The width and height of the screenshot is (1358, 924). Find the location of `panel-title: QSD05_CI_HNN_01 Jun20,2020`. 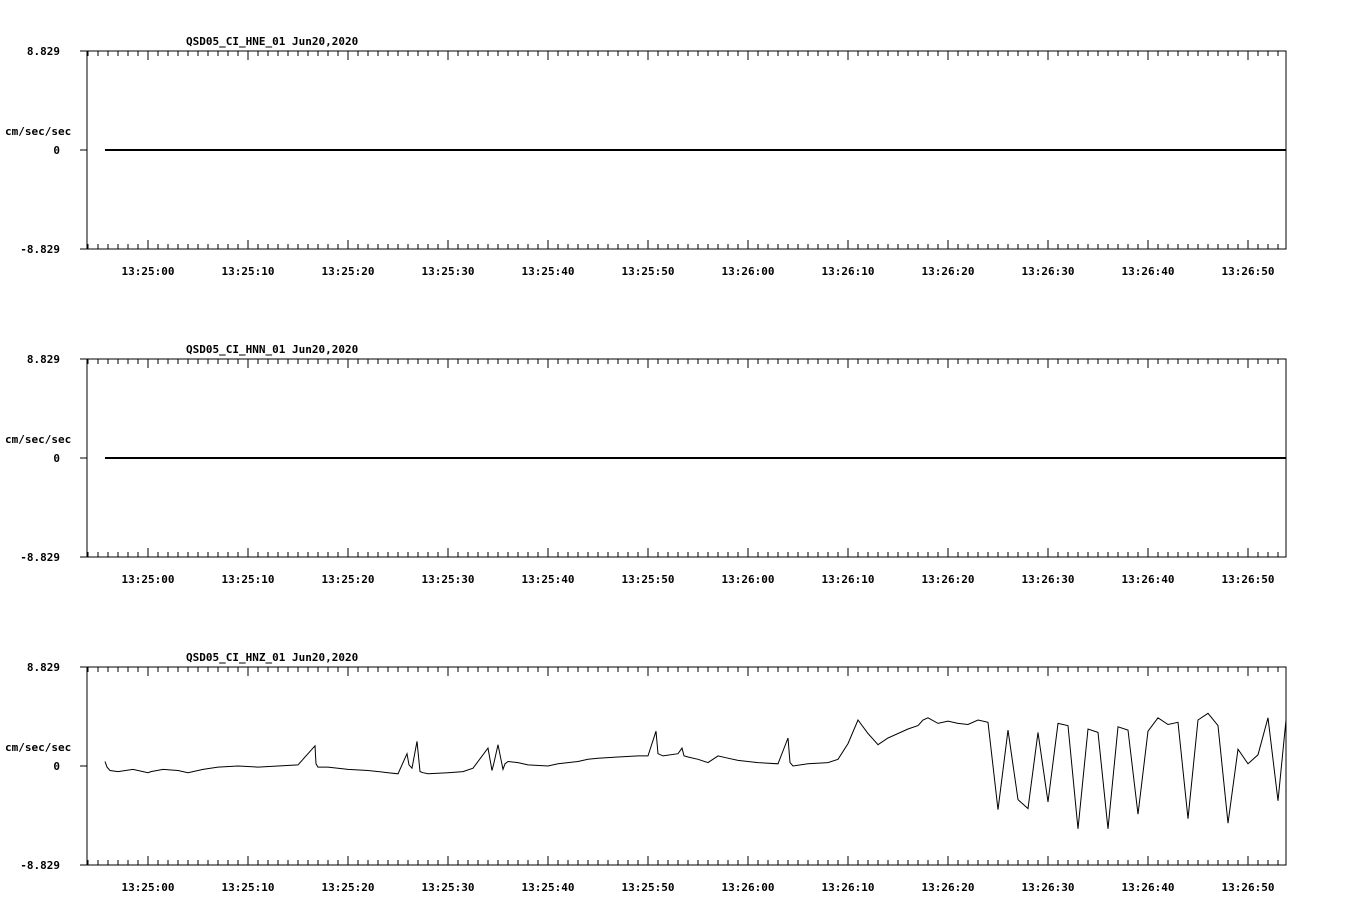

panel-title: QSD05_CI_HNN_01 Jun20,2020 is located at coordinates (272, 349).